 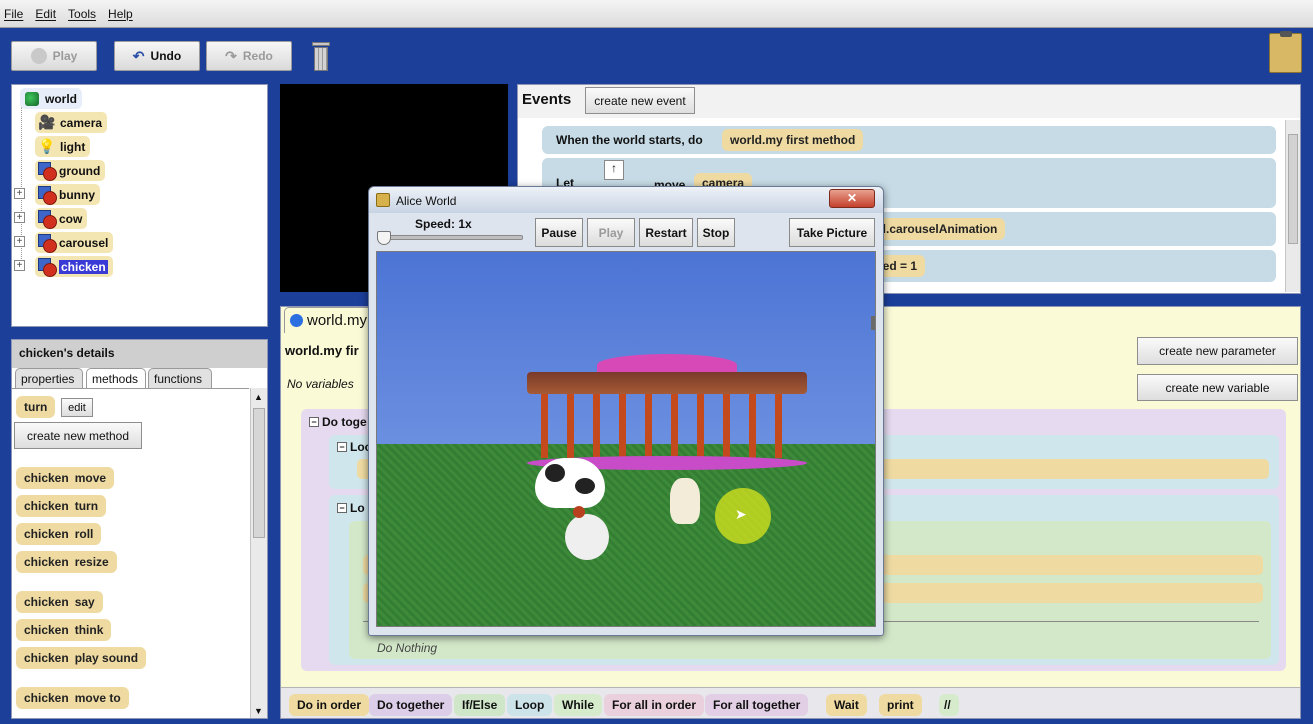 What do you see at coordinates (63, 146) in the screenshot?
I see `tree-item-light: 💡 light` at bounding box center [63, 146].